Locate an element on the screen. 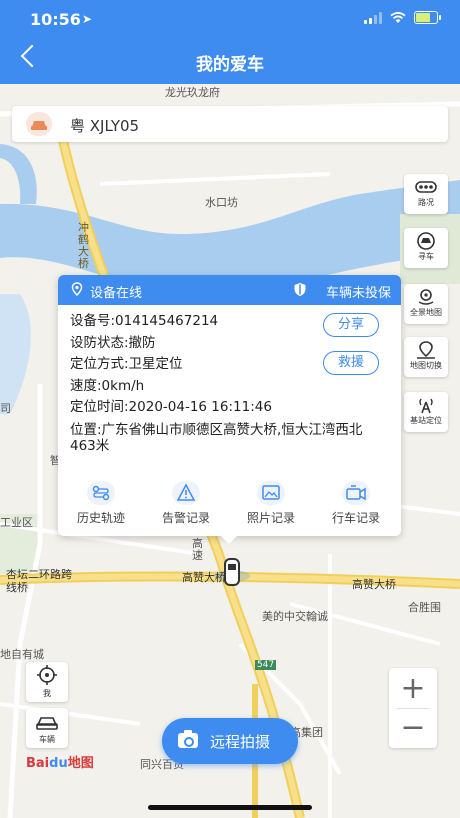 The image size is (460, 818). battery-icon is located at coordinates (427, 17).